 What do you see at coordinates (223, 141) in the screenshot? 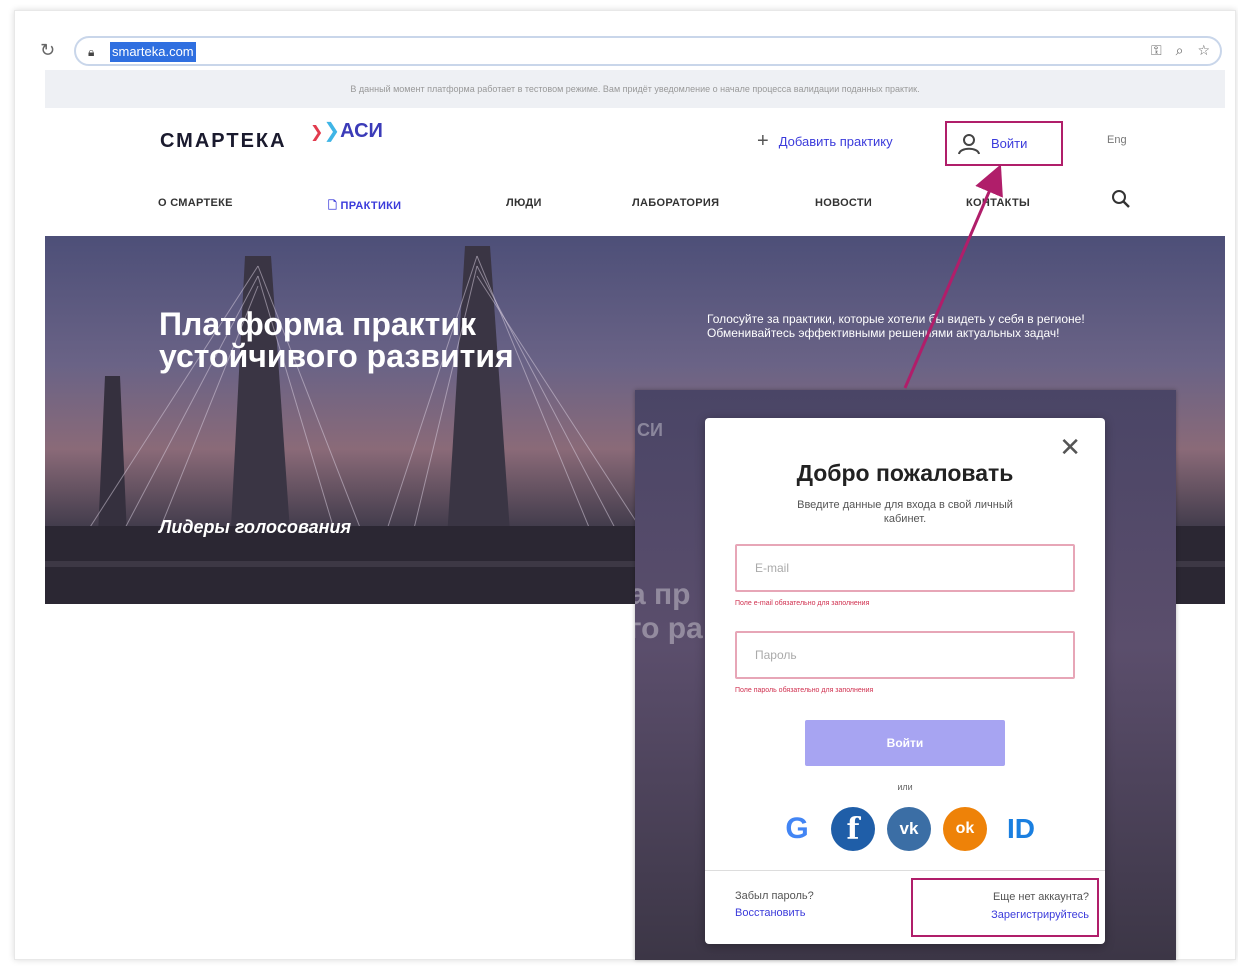
I see `smarteka-logo: СМАРТЕКА` at bounding box center [223, 141].